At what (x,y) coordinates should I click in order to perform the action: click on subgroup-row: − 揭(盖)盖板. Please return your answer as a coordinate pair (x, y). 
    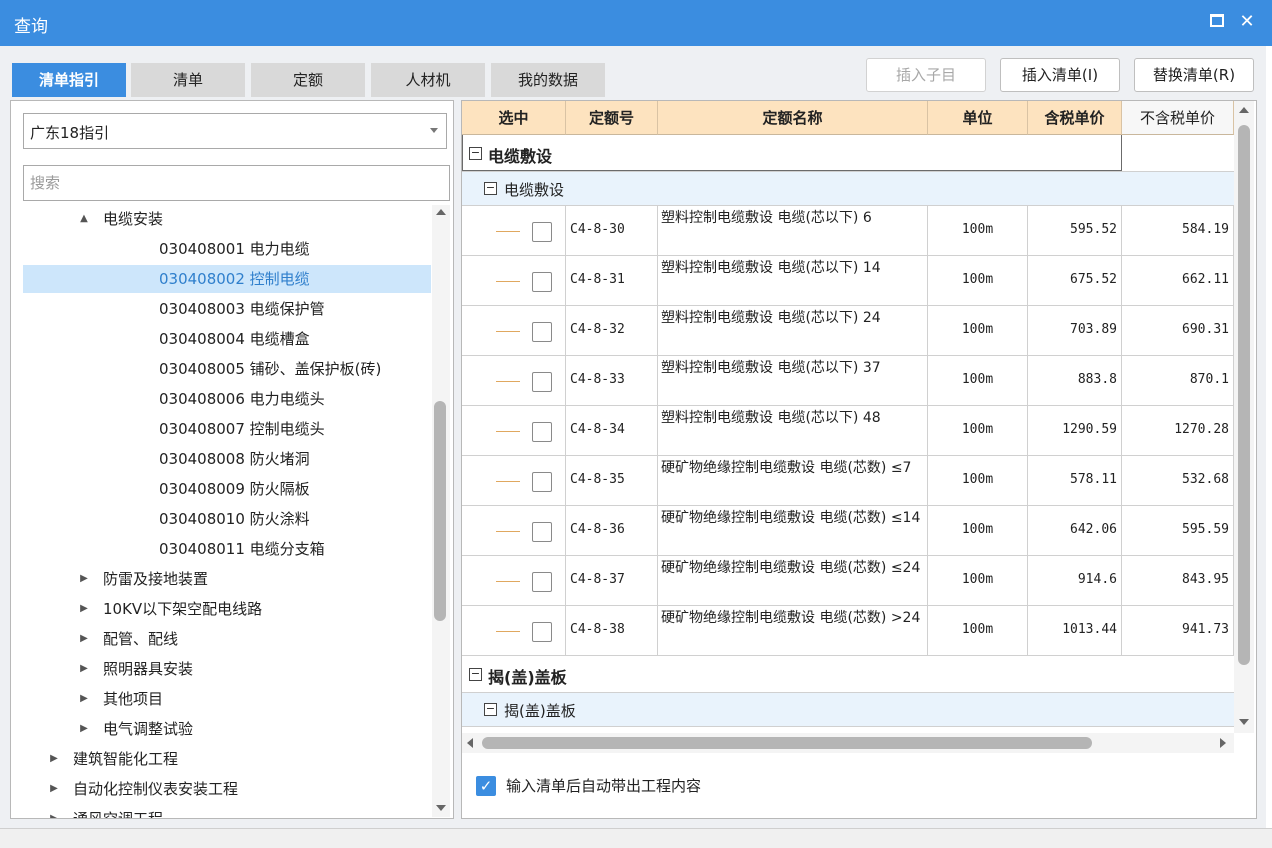
    Looking at the image, I should click on (848, 710).